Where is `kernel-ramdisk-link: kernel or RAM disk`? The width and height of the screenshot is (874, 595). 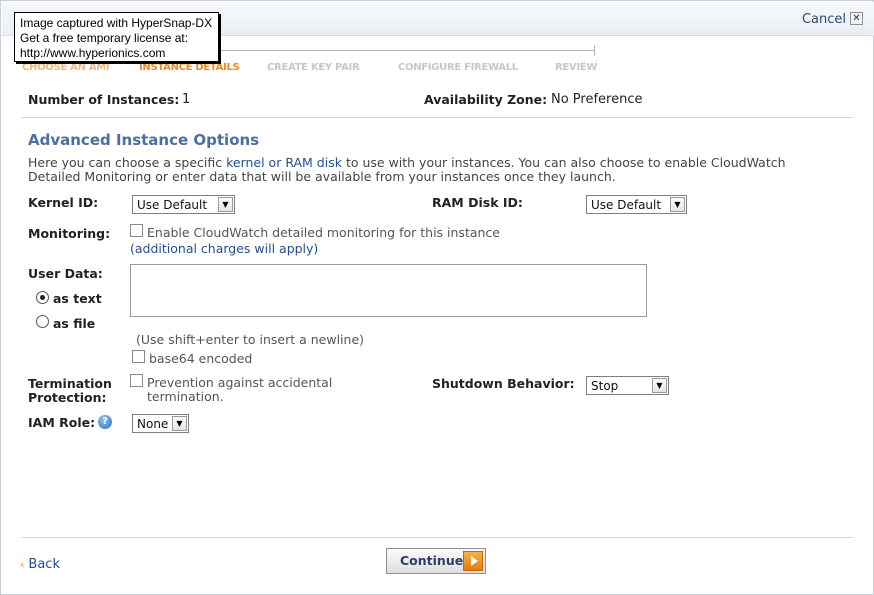
kernel-ramdisk-link: kernel or RAM disk is located at coordinates (284, 162).